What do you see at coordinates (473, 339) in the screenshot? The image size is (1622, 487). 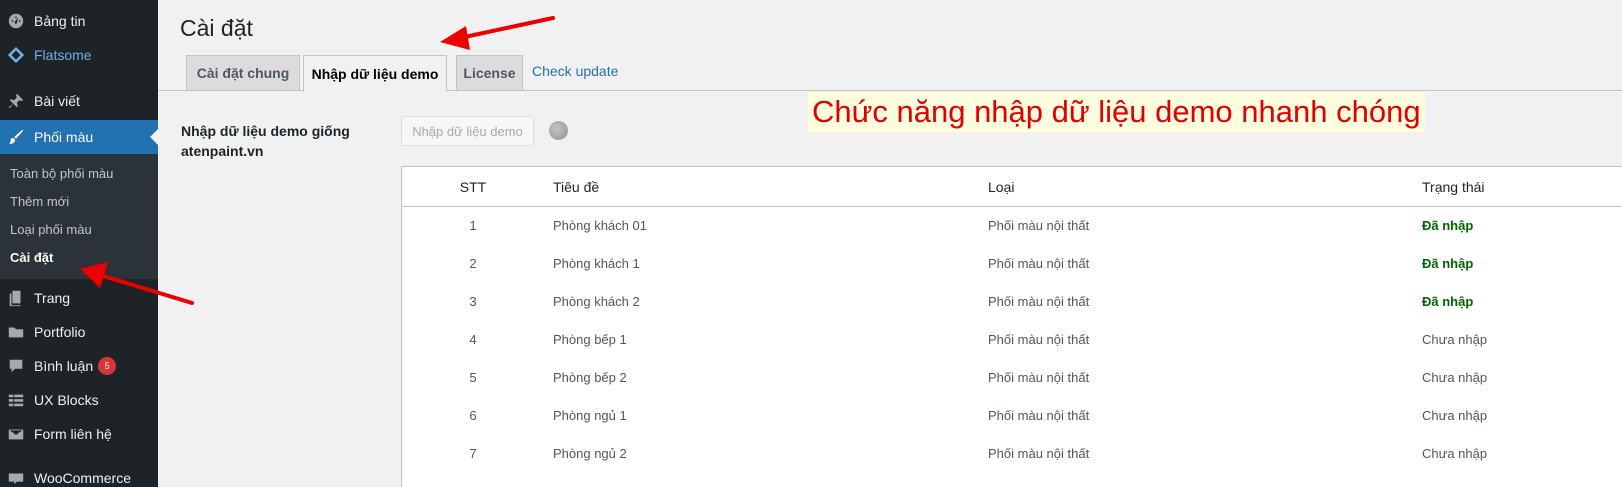 I see `cell-stt: 4` at bounding box center [473, 339].